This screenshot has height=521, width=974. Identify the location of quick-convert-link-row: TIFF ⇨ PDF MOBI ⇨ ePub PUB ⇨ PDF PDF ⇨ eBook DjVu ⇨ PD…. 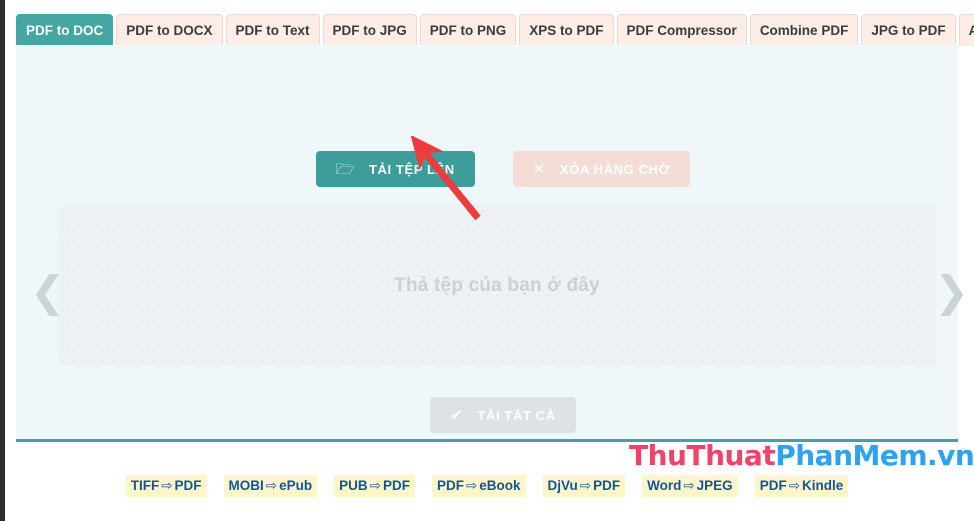
(487, 486).